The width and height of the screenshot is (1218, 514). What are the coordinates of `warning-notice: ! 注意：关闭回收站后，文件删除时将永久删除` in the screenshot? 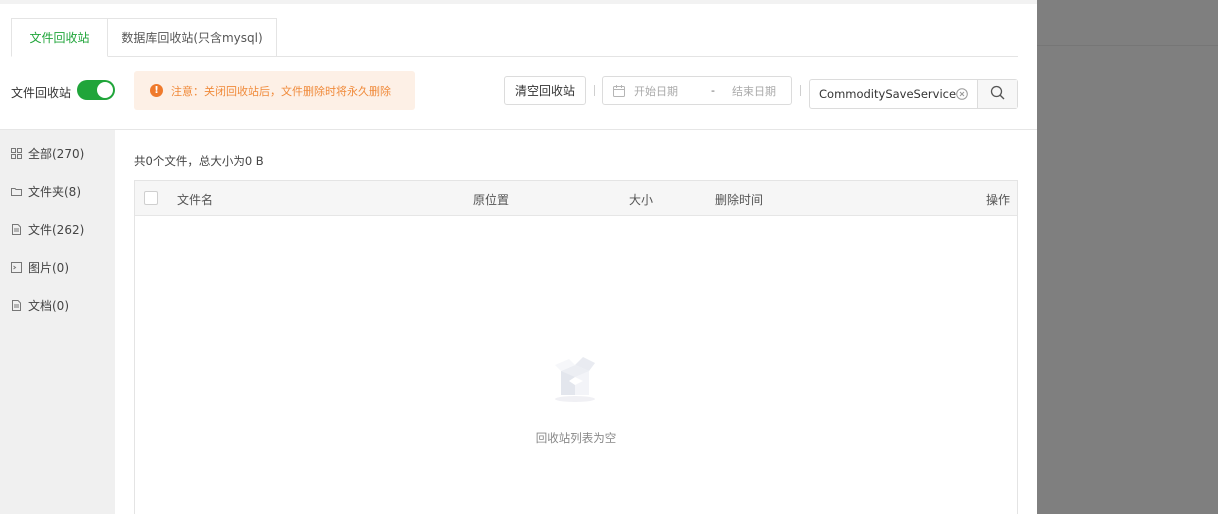 It's located at (274, 90).